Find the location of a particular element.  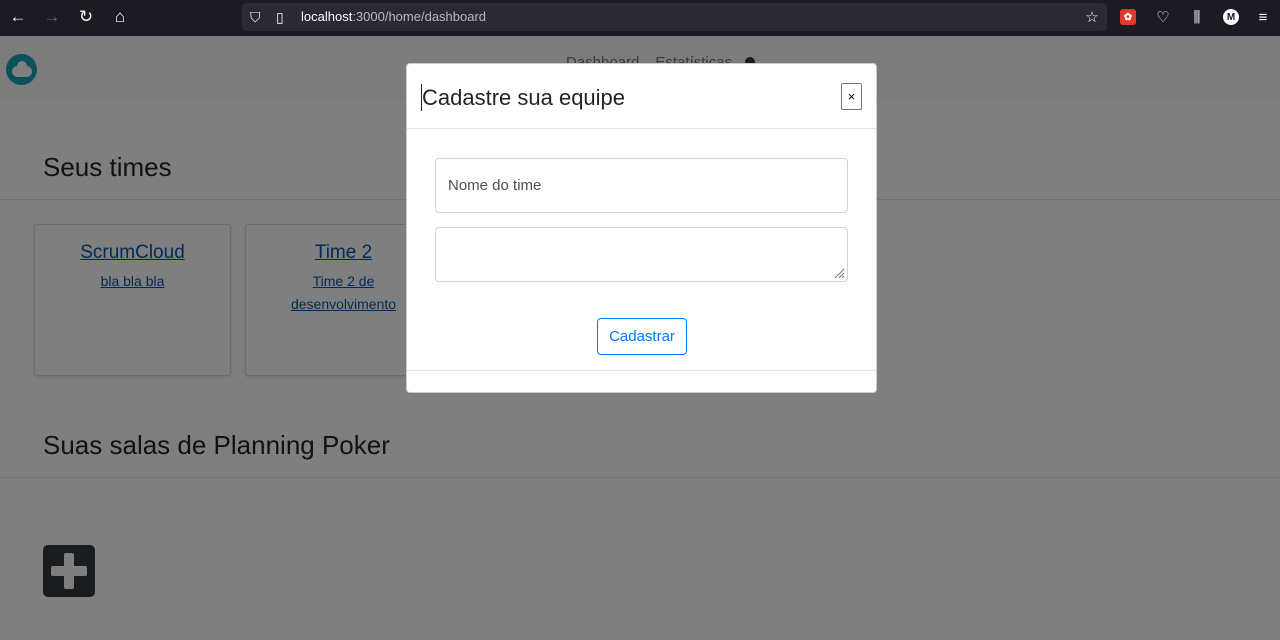

back-arrow-icon: ← is located at coordinates (18, 17).